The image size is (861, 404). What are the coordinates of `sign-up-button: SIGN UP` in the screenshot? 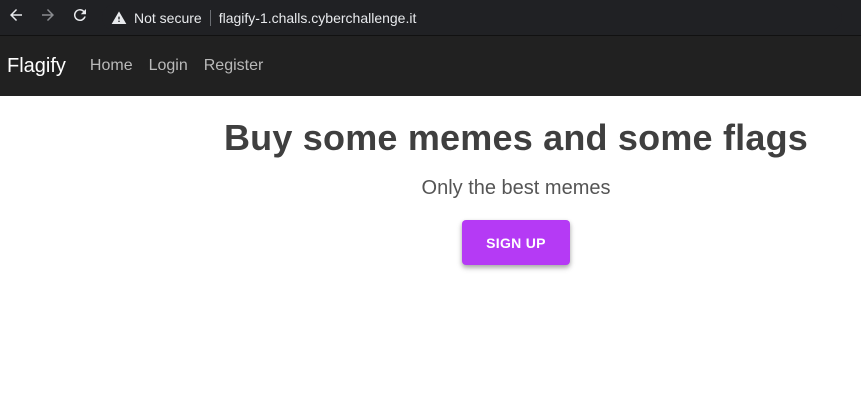 It's located at (516, 242).